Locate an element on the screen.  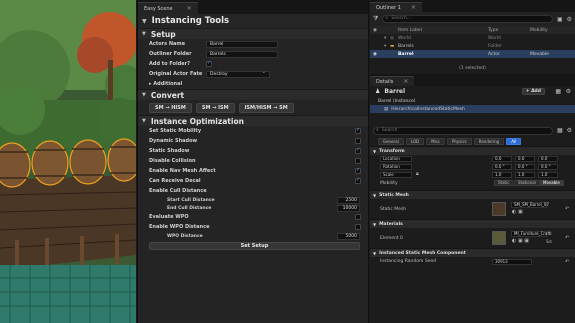
component-row-instance: Barrel (Instance) is located at coordinates (472, 101).